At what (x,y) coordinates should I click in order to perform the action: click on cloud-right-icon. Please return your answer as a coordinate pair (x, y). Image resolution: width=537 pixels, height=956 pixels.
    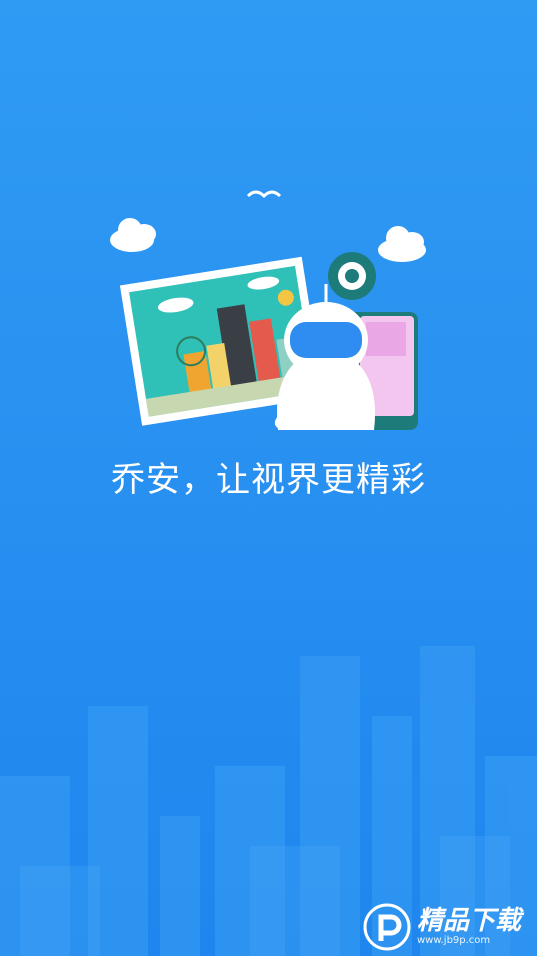
    Looking at the image, I should click on (402, 244).